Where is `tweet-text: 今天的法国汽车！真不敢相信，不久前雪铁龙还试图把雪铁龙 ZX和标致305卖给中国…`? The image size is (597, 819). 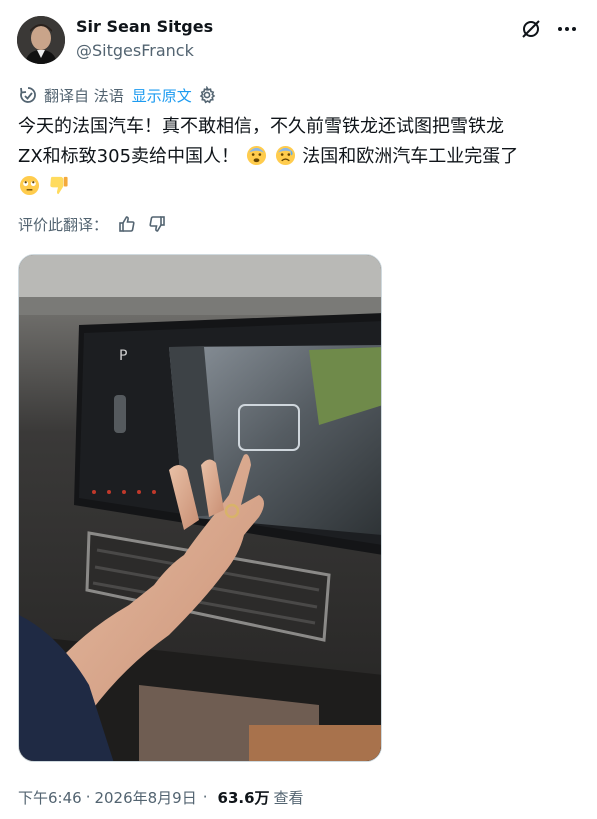 tweet-text: 今天的法国汽车！真不敢相信，不久前雪铁龙还试图把雪铁龙 ZX和标致305卖给中国… is located at coordinates (298, 157).